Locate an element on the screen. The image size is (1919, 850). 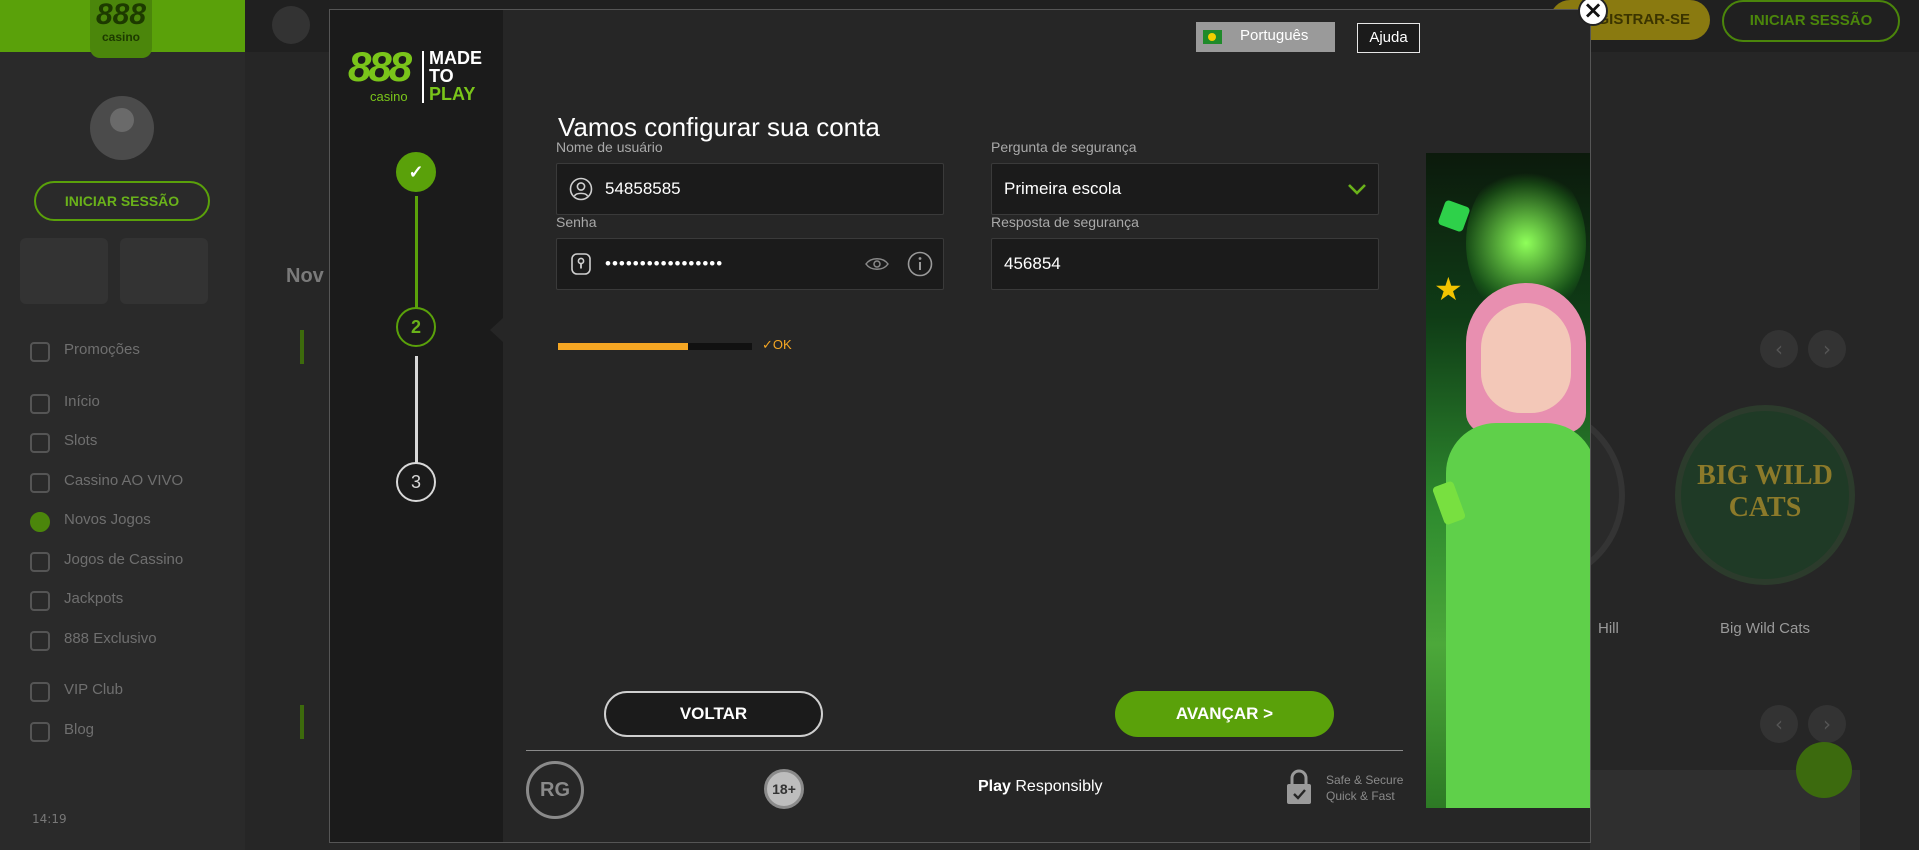
sidebar-item-cassino-ao-vivo: Cassino AO VIVO is located at coordinates (122, 481).